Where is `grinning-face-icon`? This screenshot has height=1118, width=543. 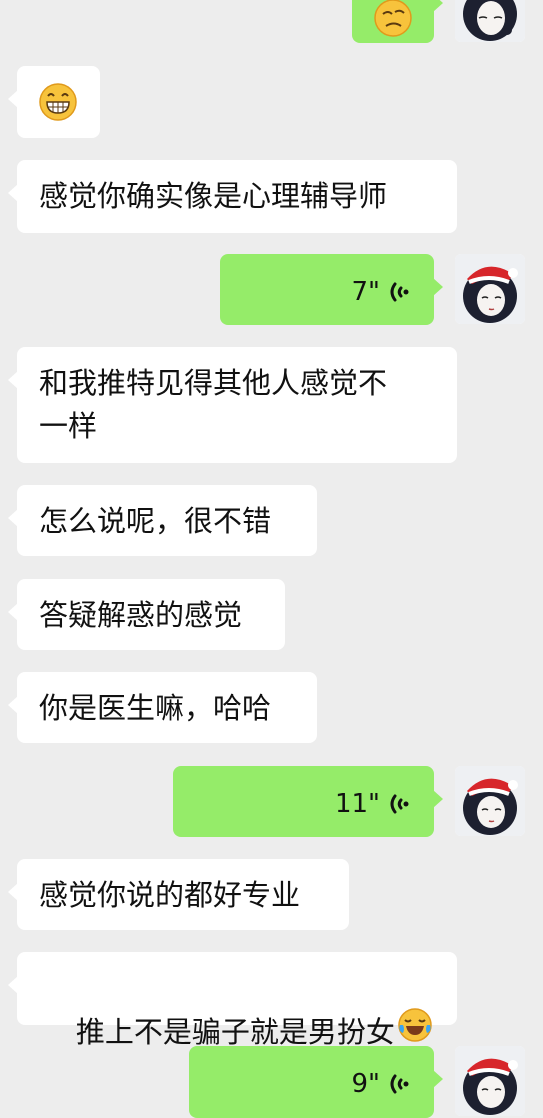 grinning-face-icon is located at coordinates (58, 108).